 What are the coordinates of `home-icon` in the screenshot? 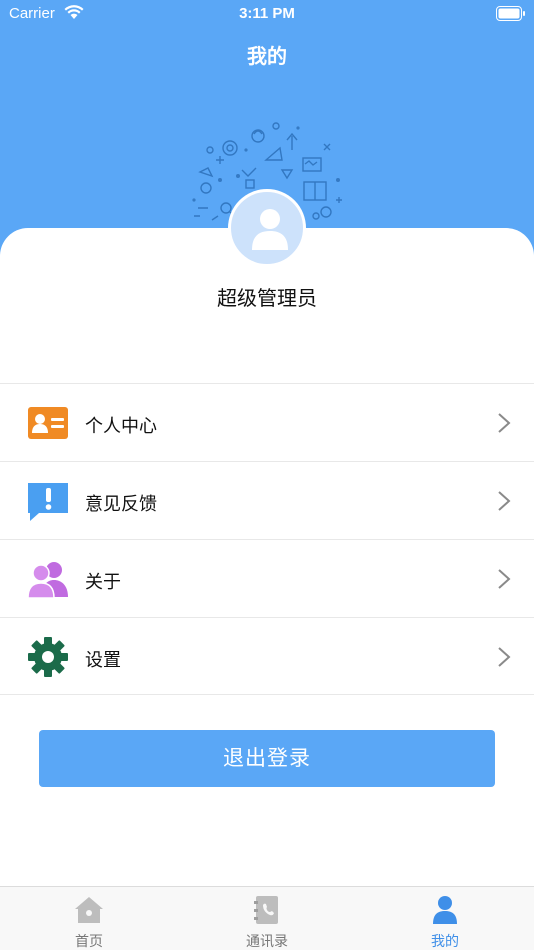 It's located at (89, 910).